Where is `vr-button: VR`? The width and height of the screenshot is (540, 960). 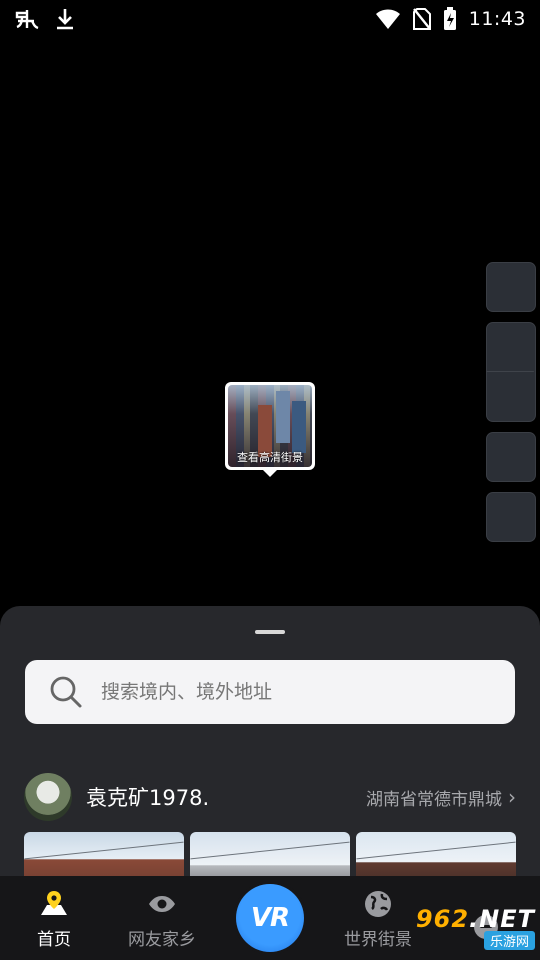
vr-button: VR is located at coordinates (270, 918).